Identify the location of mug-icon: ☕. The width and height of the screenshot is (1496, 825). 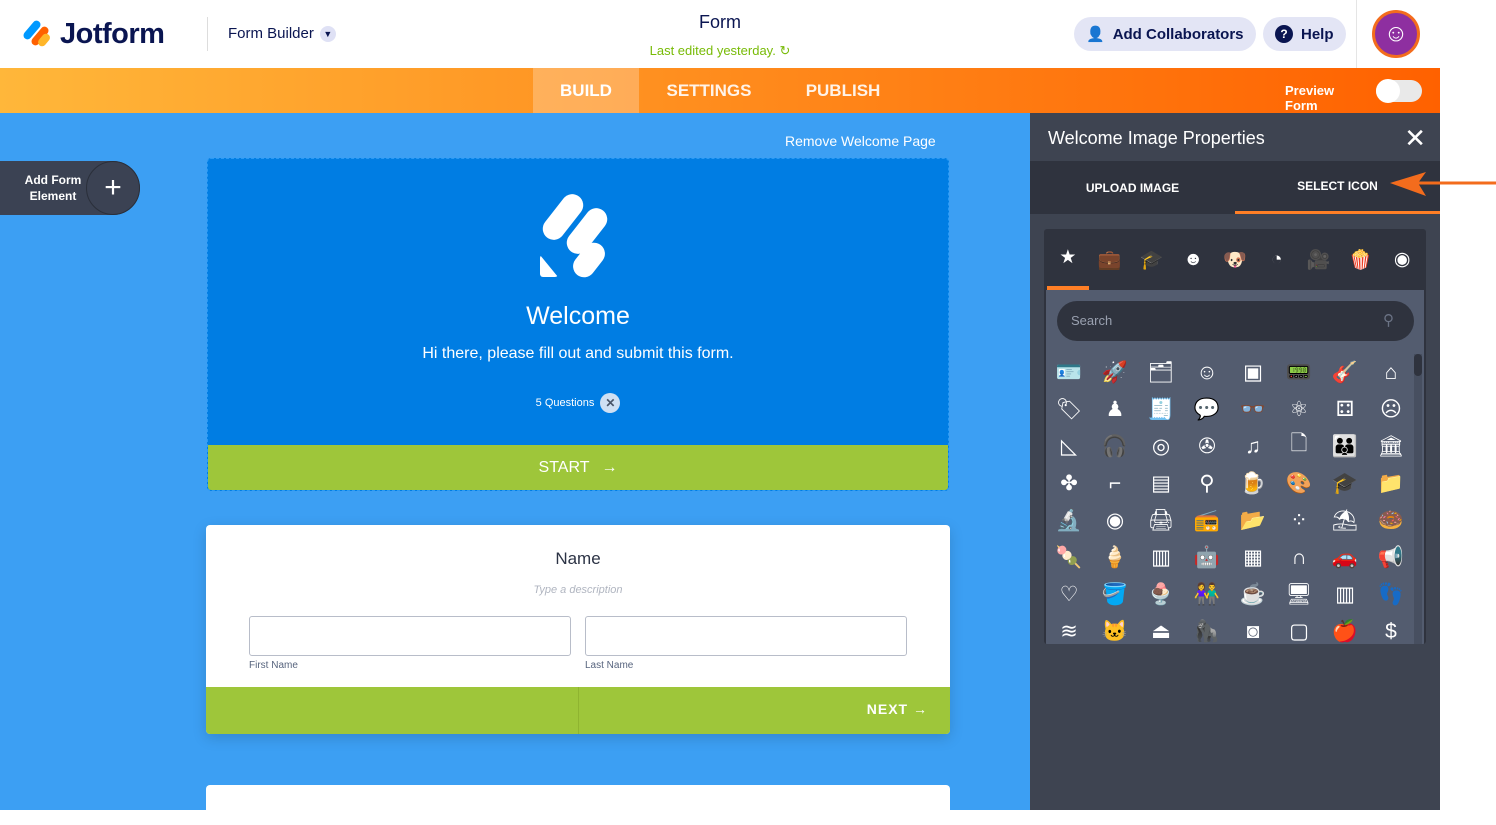
(1253, 594).